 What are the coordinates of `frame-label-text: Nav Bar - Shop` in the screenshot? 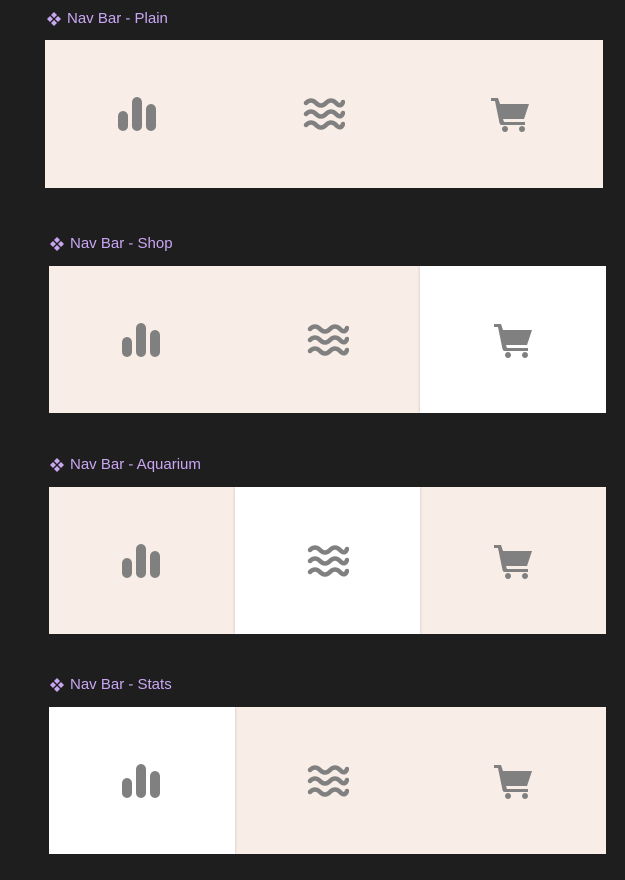 It's located at (121, 243).